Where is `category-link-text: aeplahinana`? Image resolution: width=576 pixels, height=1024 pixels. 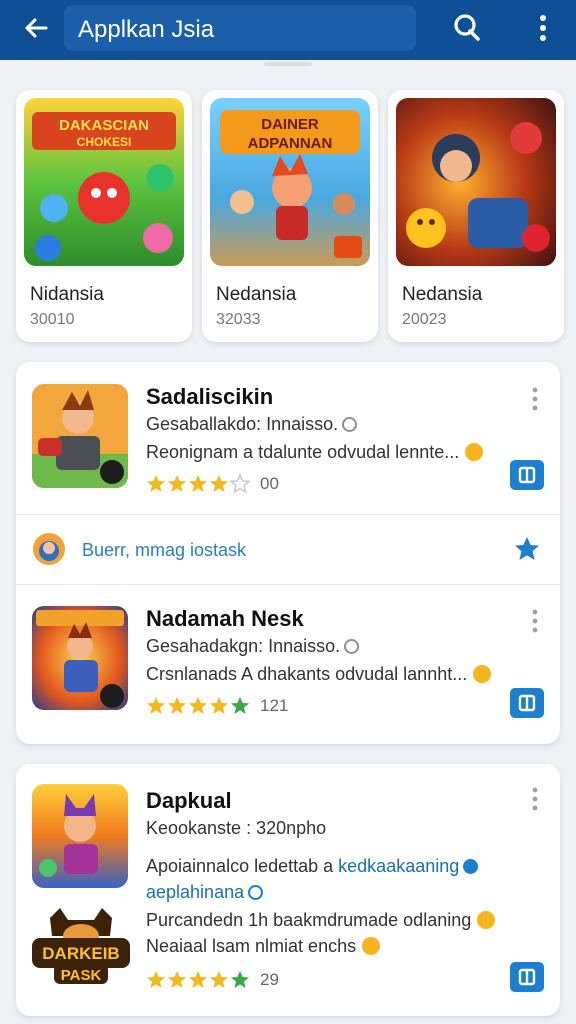 category-link-text: aeplahinana is located at coordinates (195, 892).